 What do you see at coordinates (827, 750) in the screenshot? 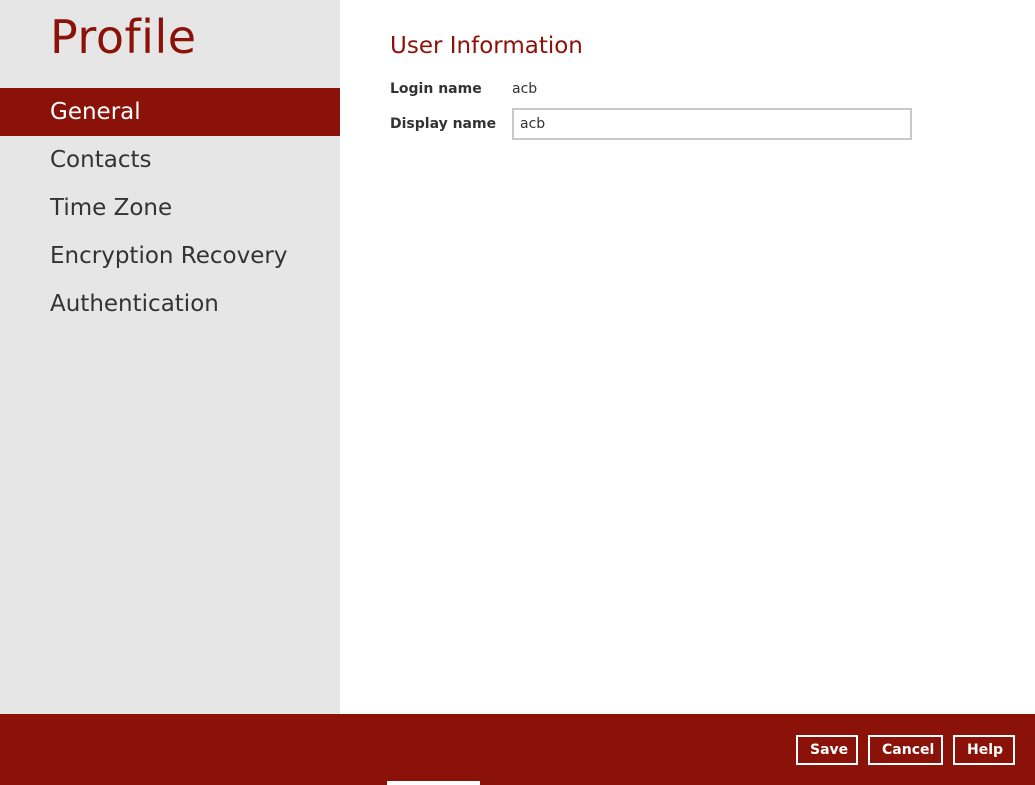
I see `save-button: Save` at bounding box center [827, 750].